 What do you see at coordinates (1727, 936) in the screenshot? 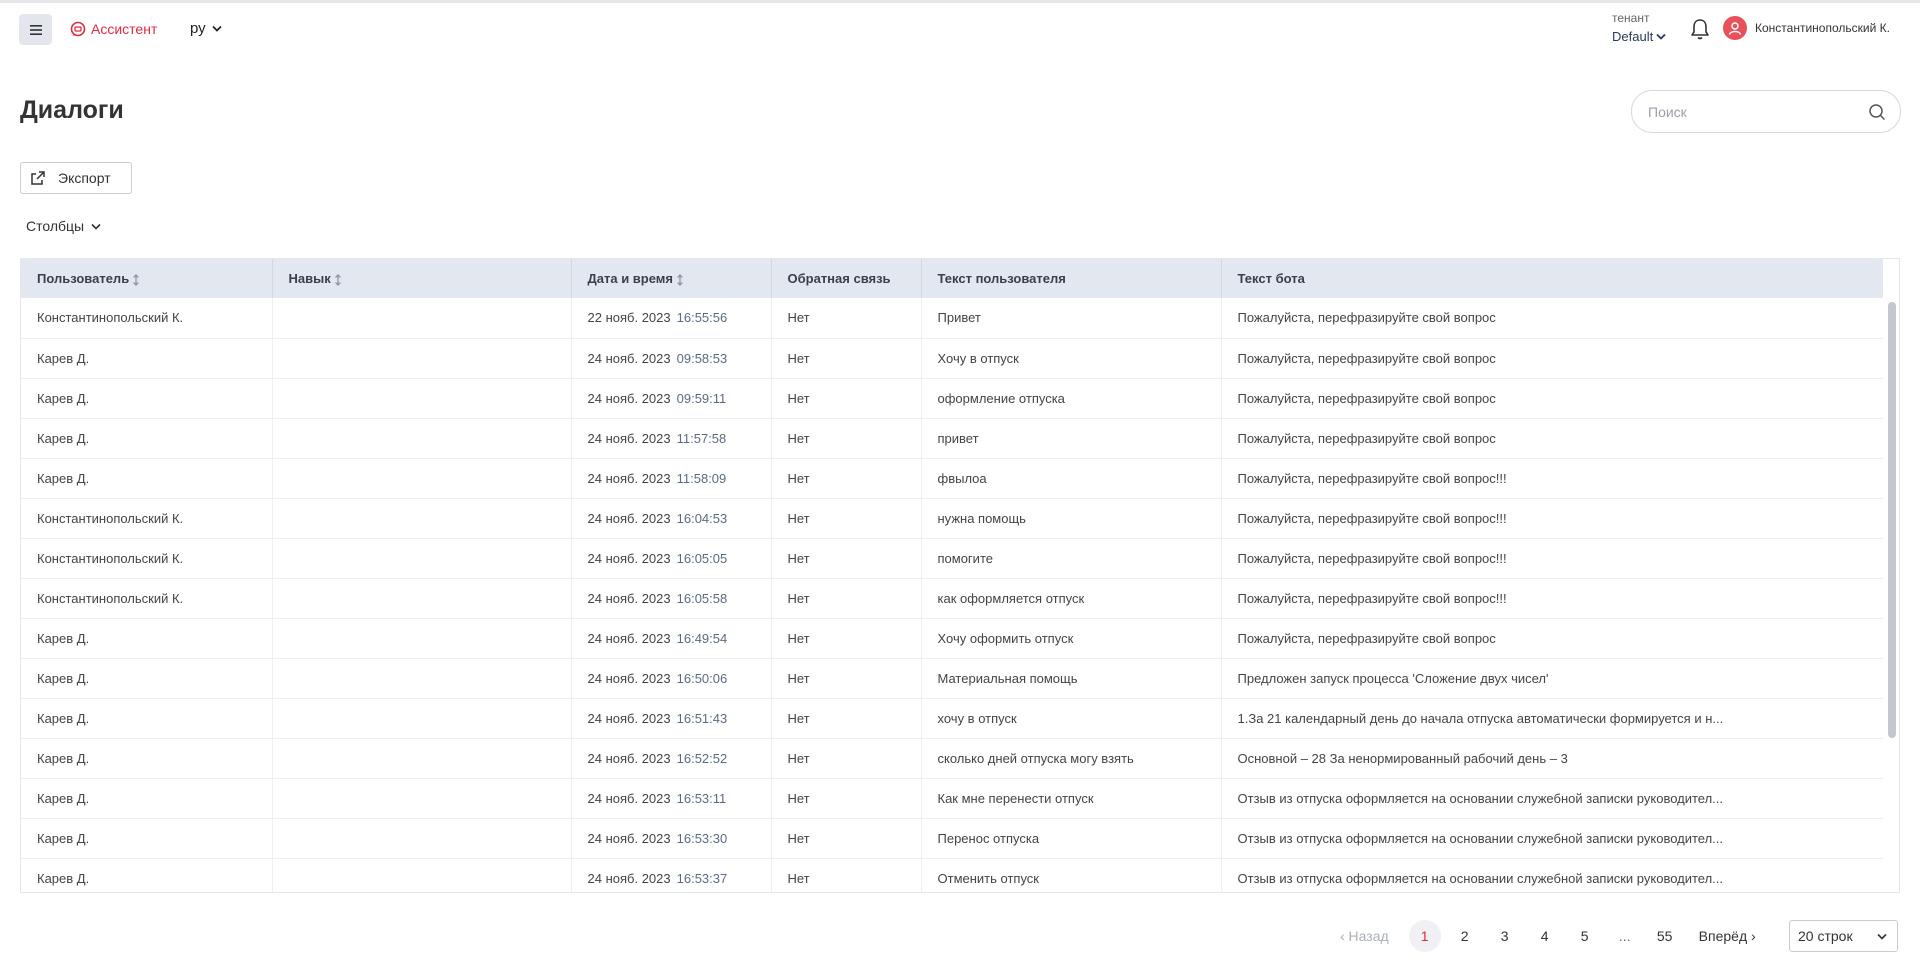
I see `next-page-button: Вперёд ›` at bounding box center [1727, 936].